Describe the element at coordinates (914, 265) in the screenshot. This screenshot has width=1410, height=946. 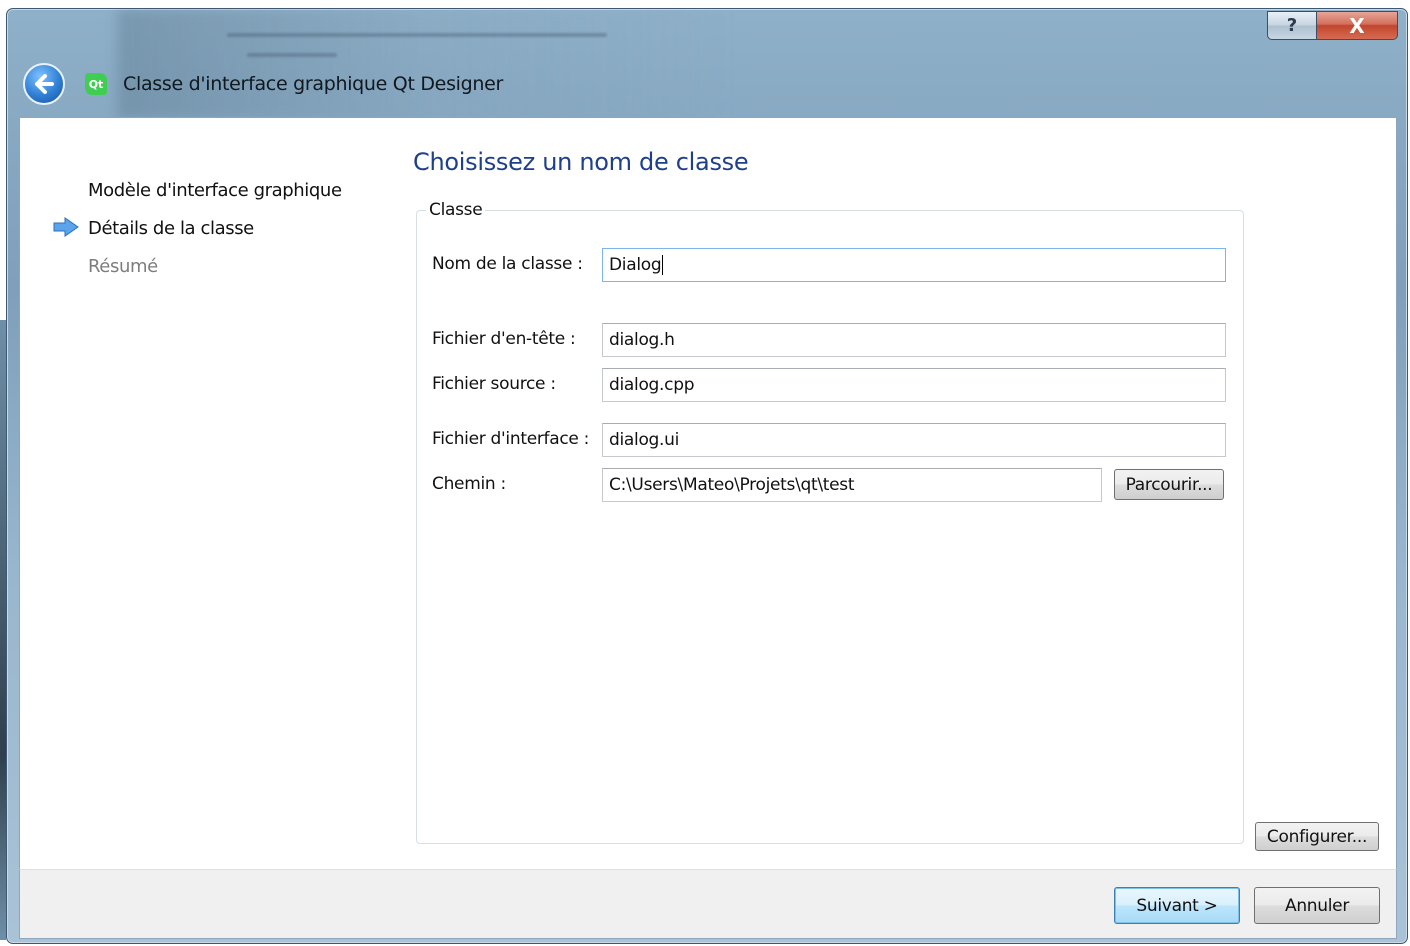
I see `class-name-input: Dialog` at that location.